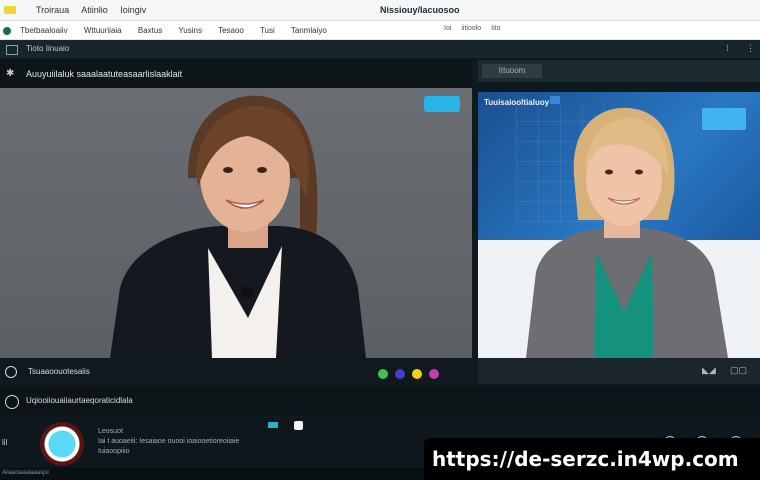 This screenshot has height=480, width=760. I want to click on menu-right-item: Iito, so click(495, 28).